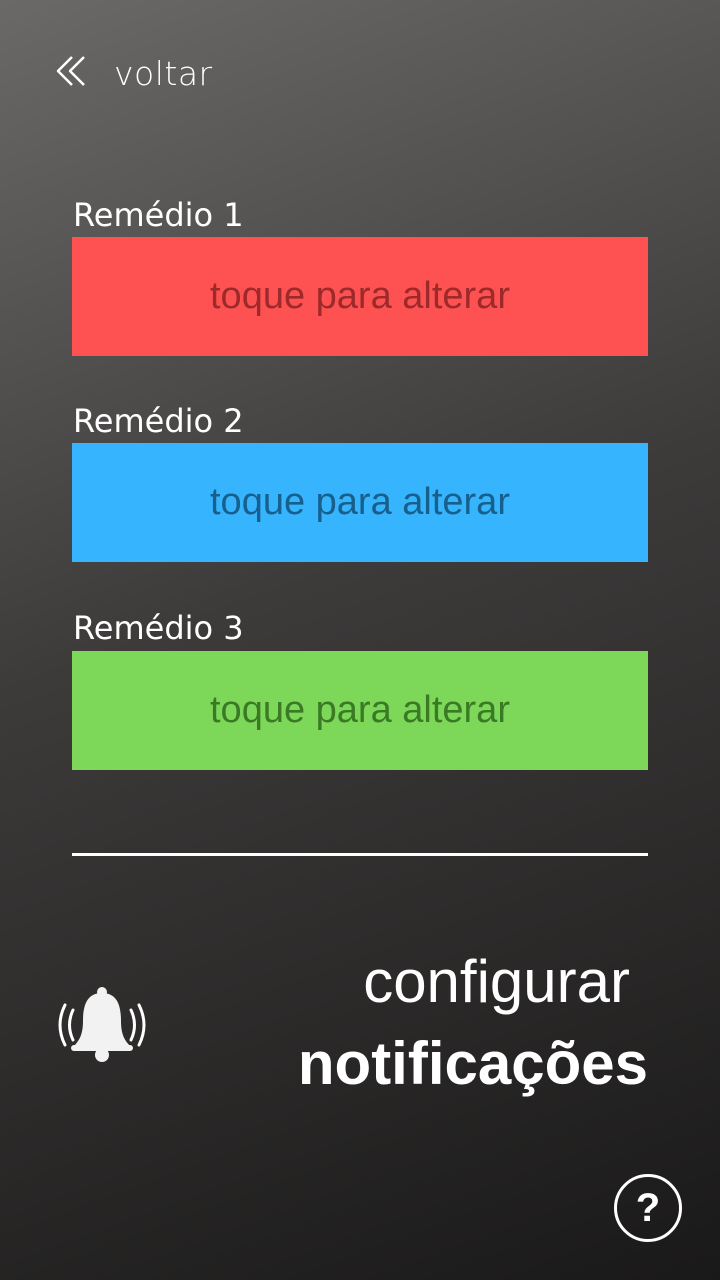 The image size is (720, 1280). Describe the element at coordinates (360, 854) in the screenshot. I see `divider` at that location.